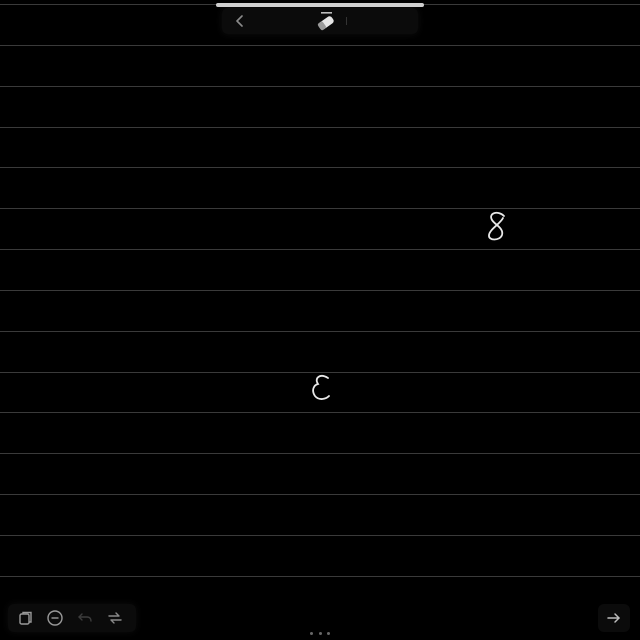 This screenshot has width=640, height=640. Describe the element at coordinates (320, 5) in the screenshot. I see `top-drag-indicator` at that location.